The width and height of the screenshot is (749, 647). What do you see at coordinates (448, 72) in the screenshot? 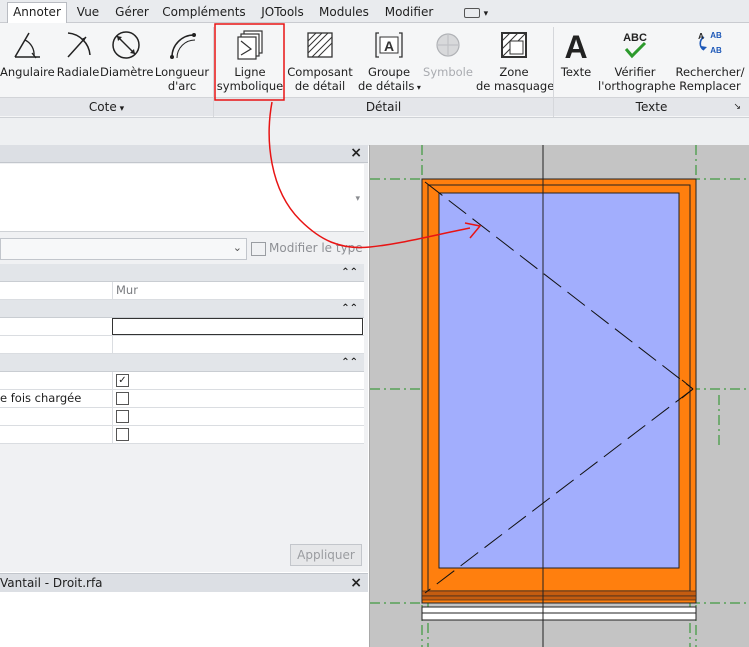
I see `symbol-label: Symbole` at bounding box center [448, 72].